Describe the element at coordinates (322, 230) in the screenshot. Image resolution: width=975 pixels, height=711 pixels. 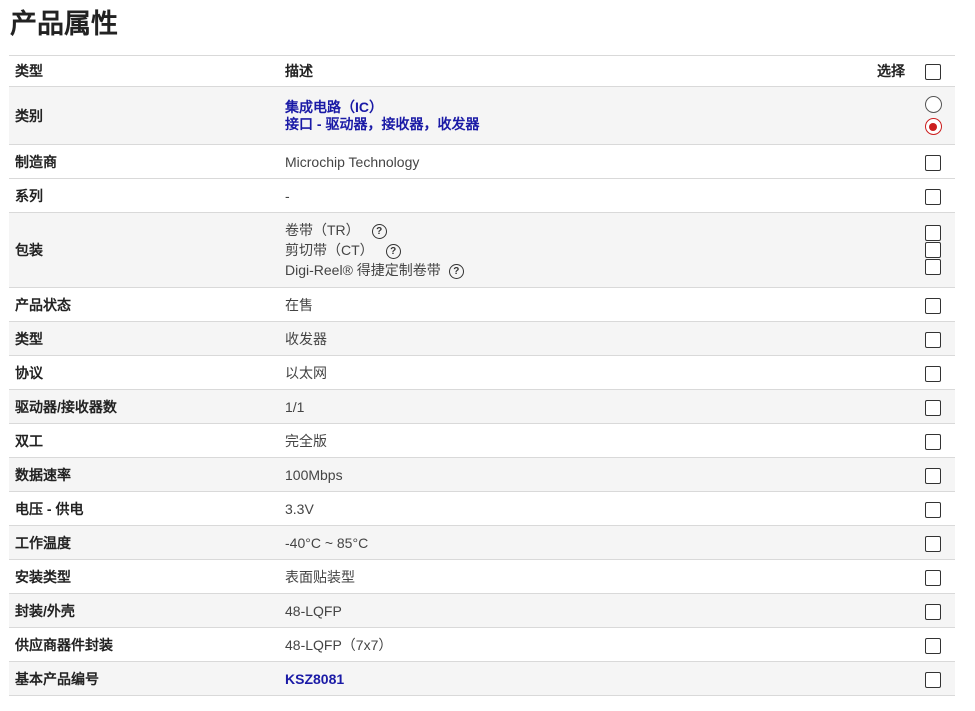
I see `packaging-option-tr: 卷带（TR）` at that location.